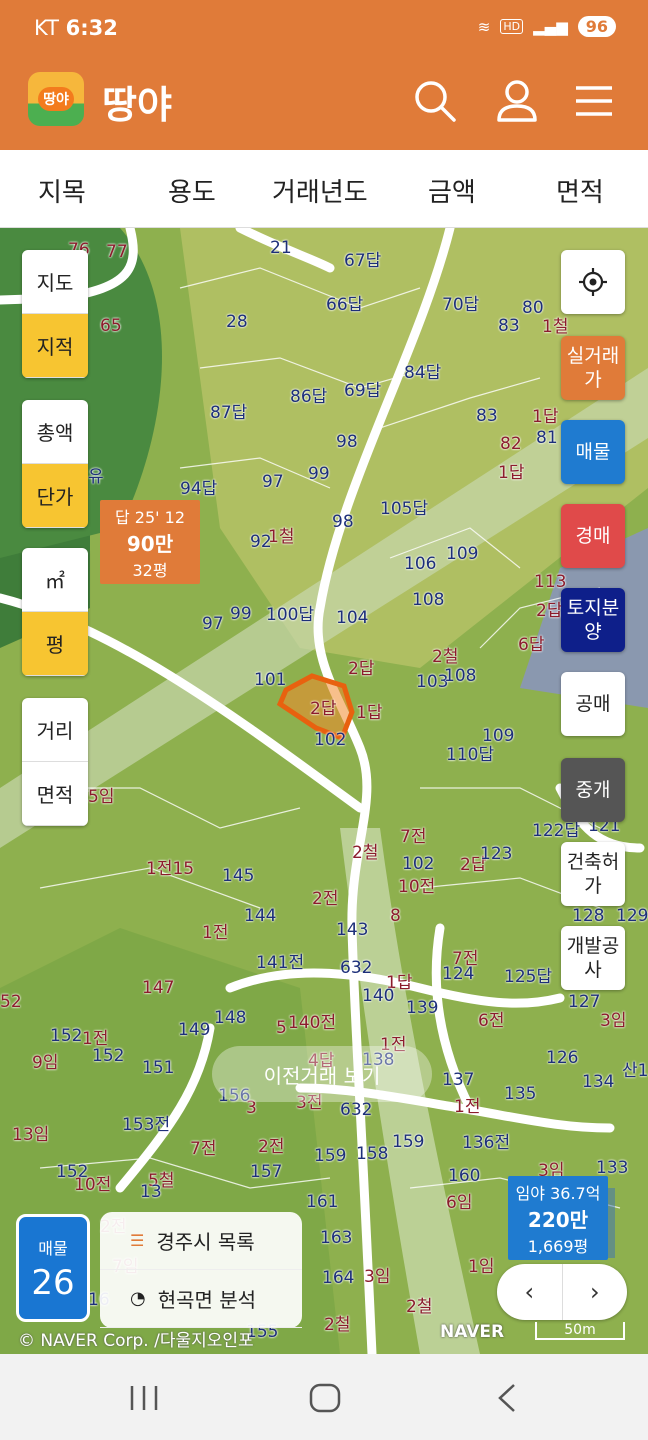  Describe the element at coordinates (336, 1238) in the screenshot. I see `parcel-label: 163` at that location.